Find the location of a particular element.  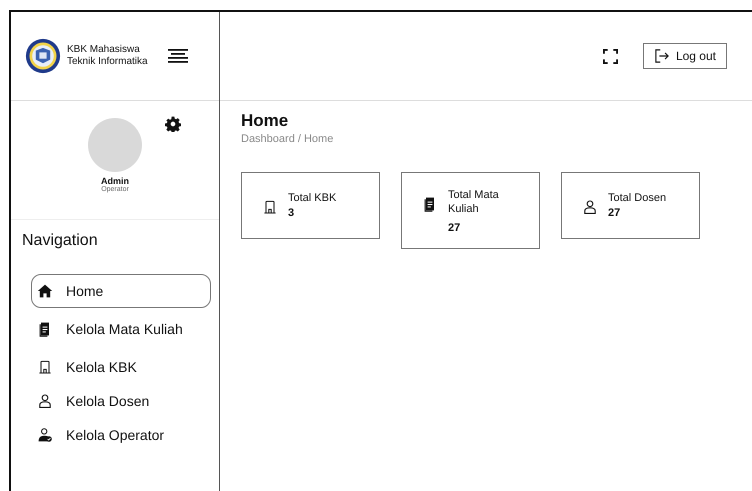

nav-item: Kelola Operator is located at coordinates (121, 435).